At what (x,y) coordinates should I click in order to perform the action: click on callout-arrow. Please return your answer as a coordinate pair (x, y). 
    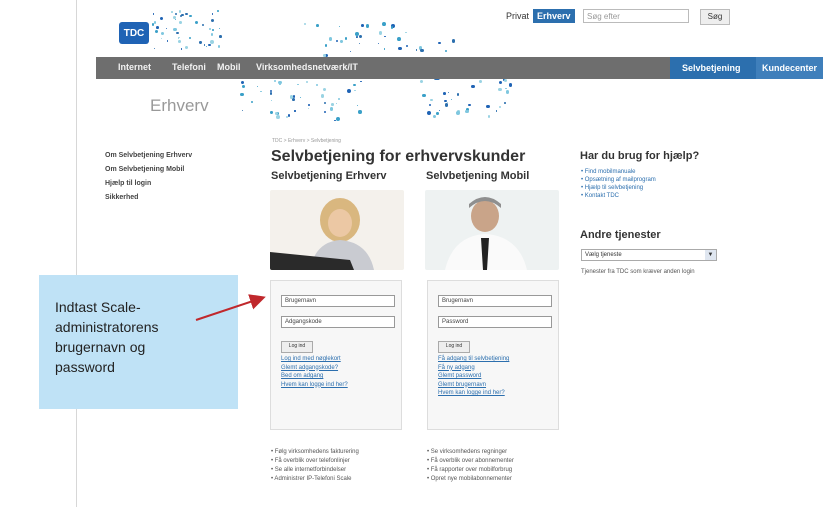
    Looking at the image, I should click on (230, 307).